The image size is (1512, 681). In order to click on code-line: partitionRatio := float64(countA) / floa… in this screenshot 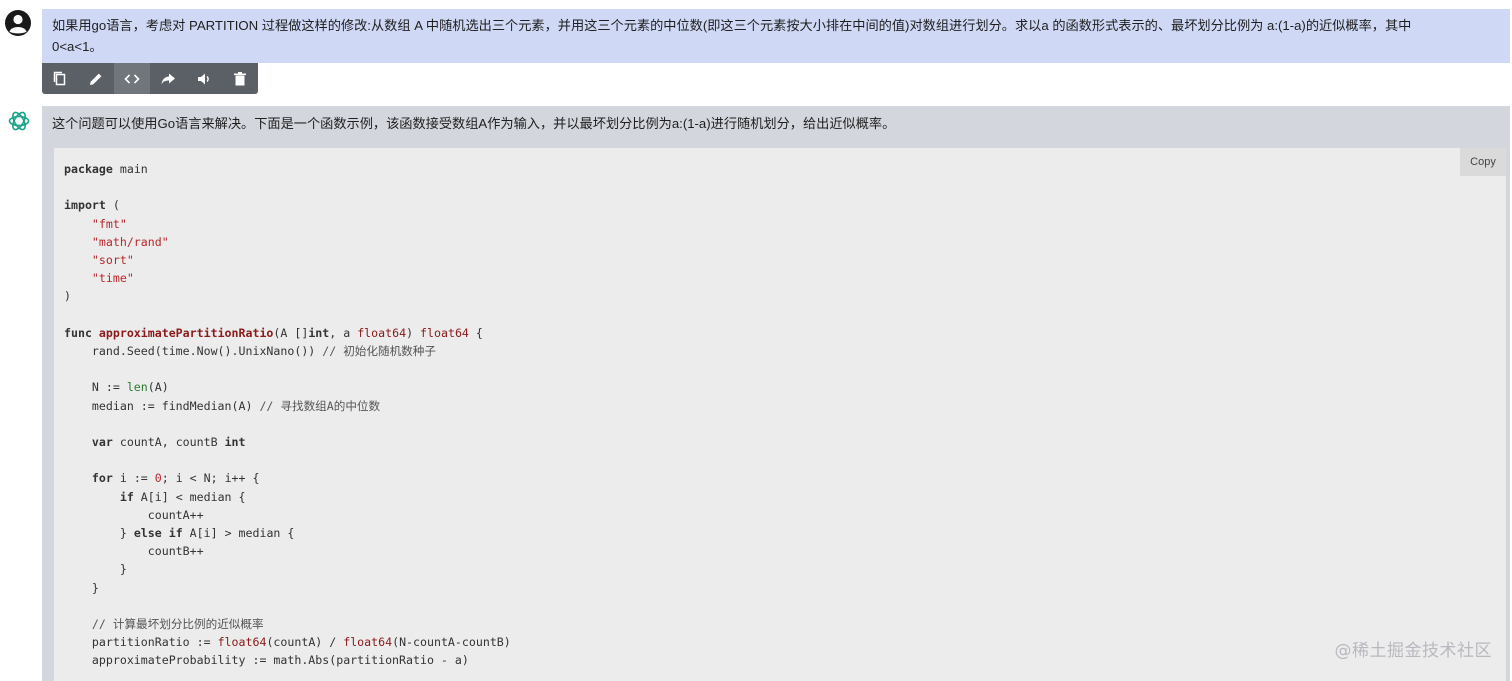, I will do `click(287, 642)`.